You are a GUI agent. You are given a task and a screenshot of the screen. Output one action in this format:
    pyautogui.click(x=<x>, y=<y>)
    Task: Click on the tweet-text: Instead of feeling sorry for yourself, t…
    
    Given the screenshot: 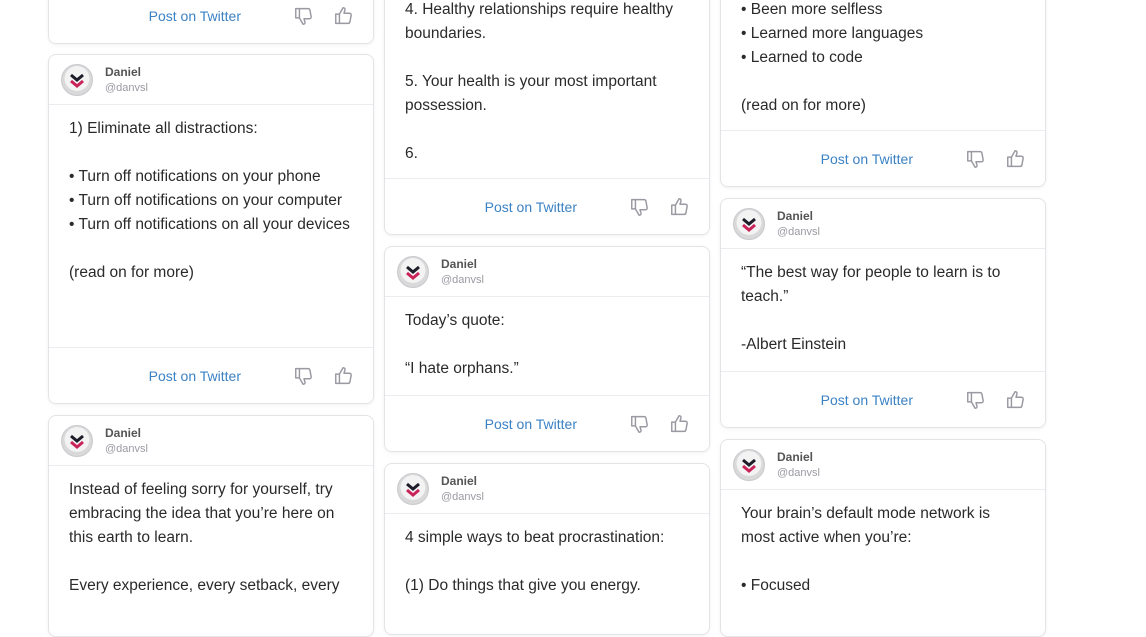 What is the action you would take?
    pyautogui.click(x=204, y=537)
    